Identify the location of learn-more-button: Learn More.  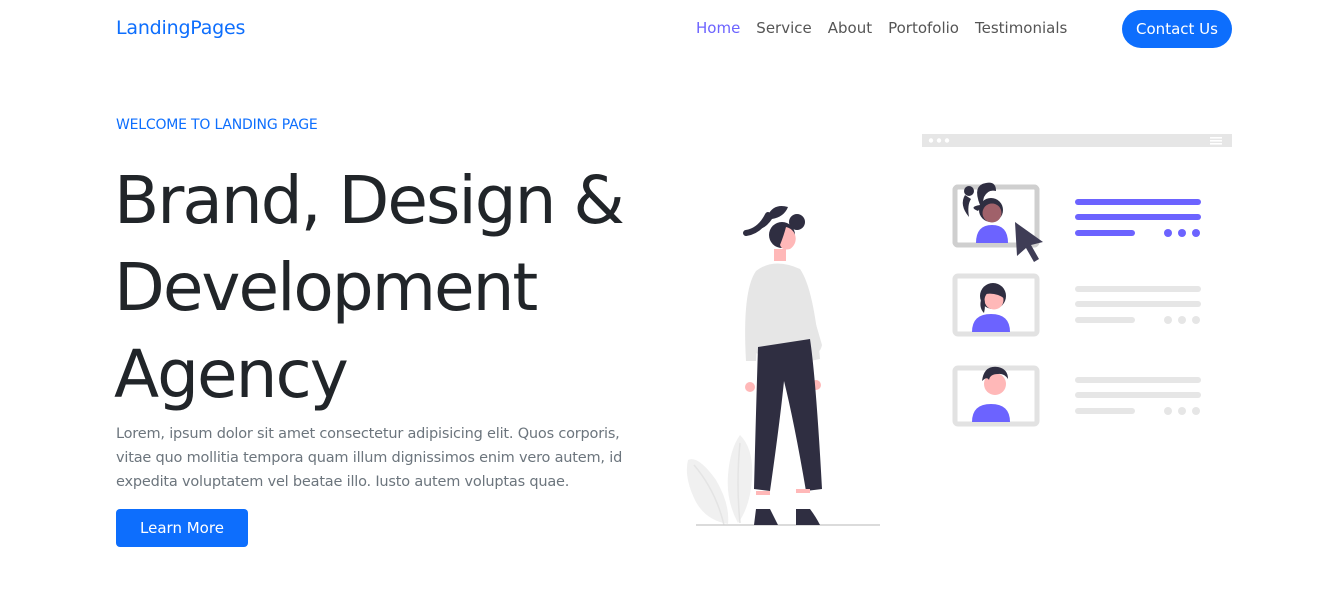
(182, 528).